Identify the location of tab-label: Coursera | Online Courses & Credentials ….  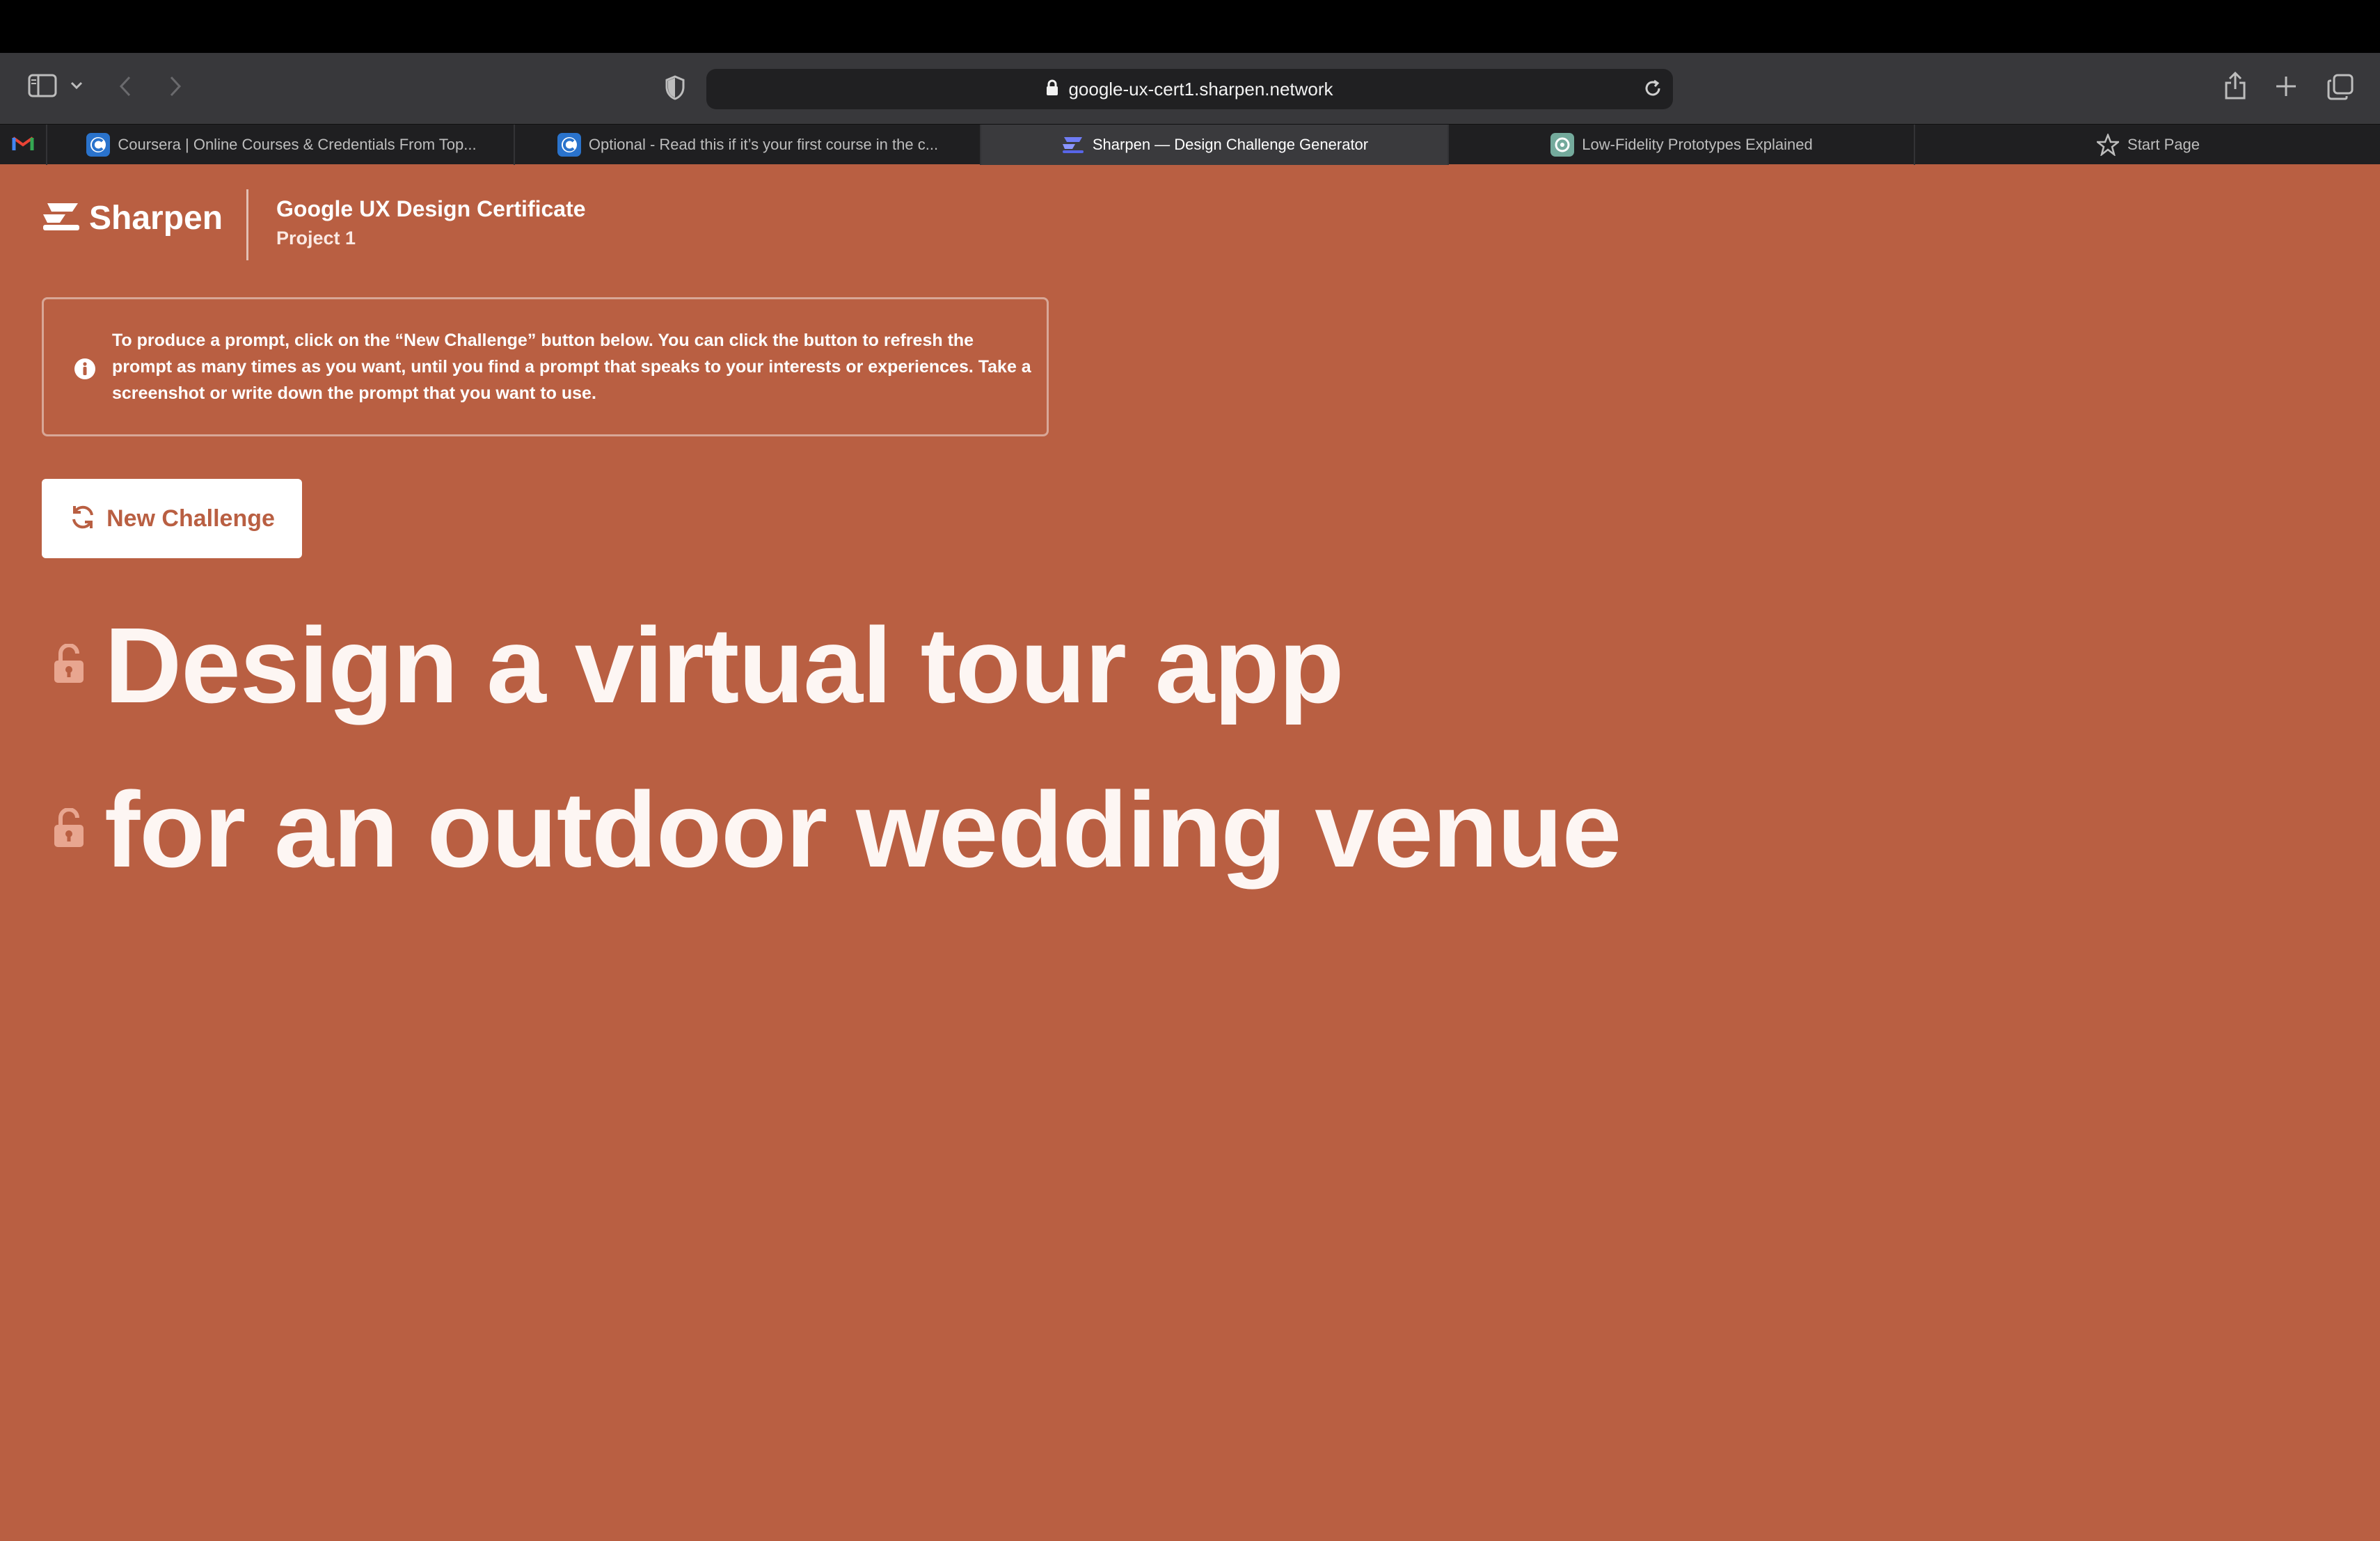
(297, 144).